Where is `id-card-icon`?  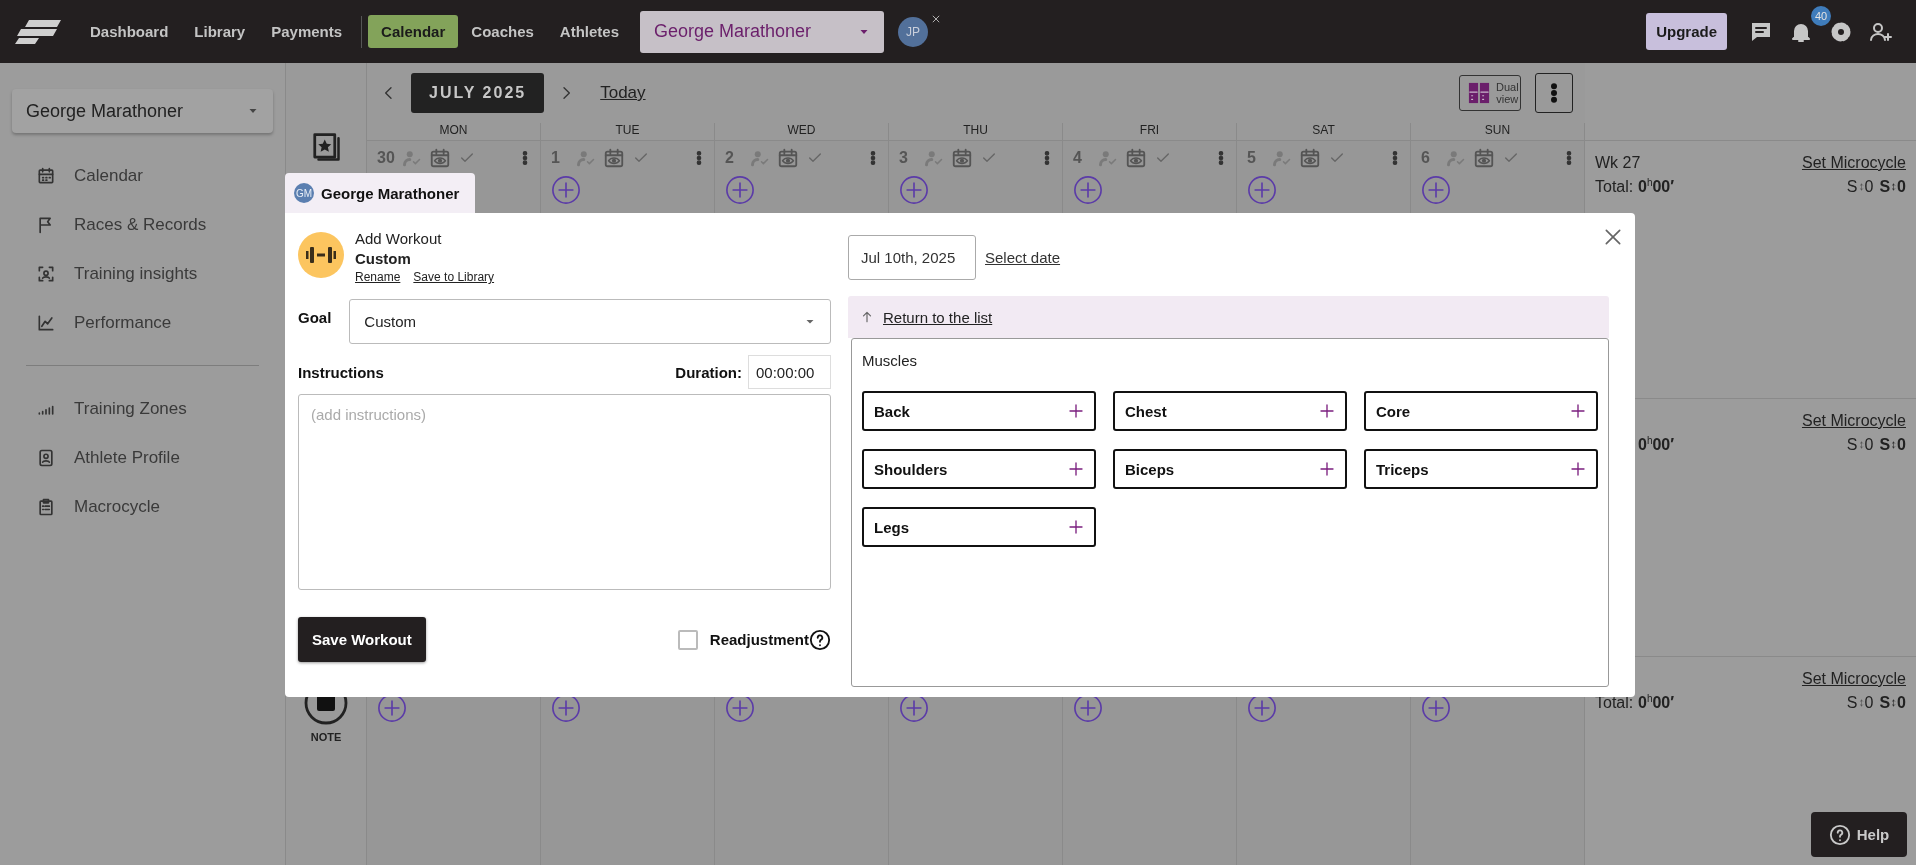 id-card-icon is located at coordinates (46, 457).